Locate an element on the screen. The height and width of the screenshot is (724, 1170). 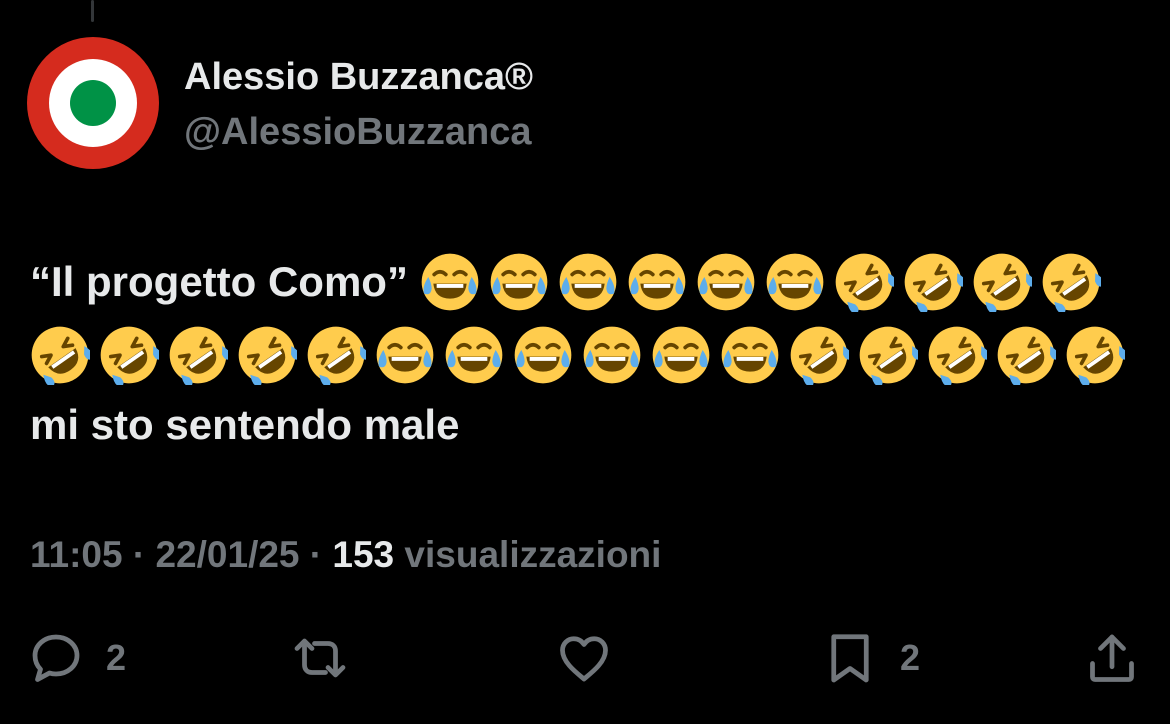
like-button is located at coordinates (594, 658).